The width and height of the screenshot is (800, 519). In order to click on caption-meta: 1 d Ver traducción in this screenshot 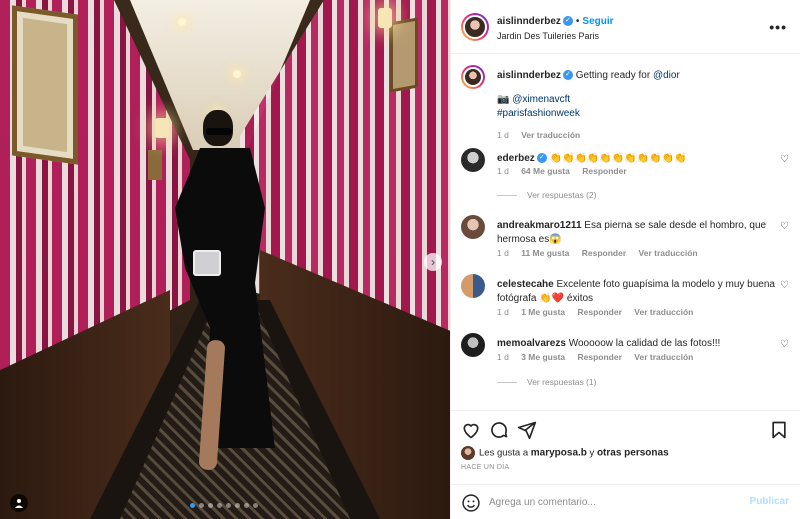, I will do `click(543, 135)`.